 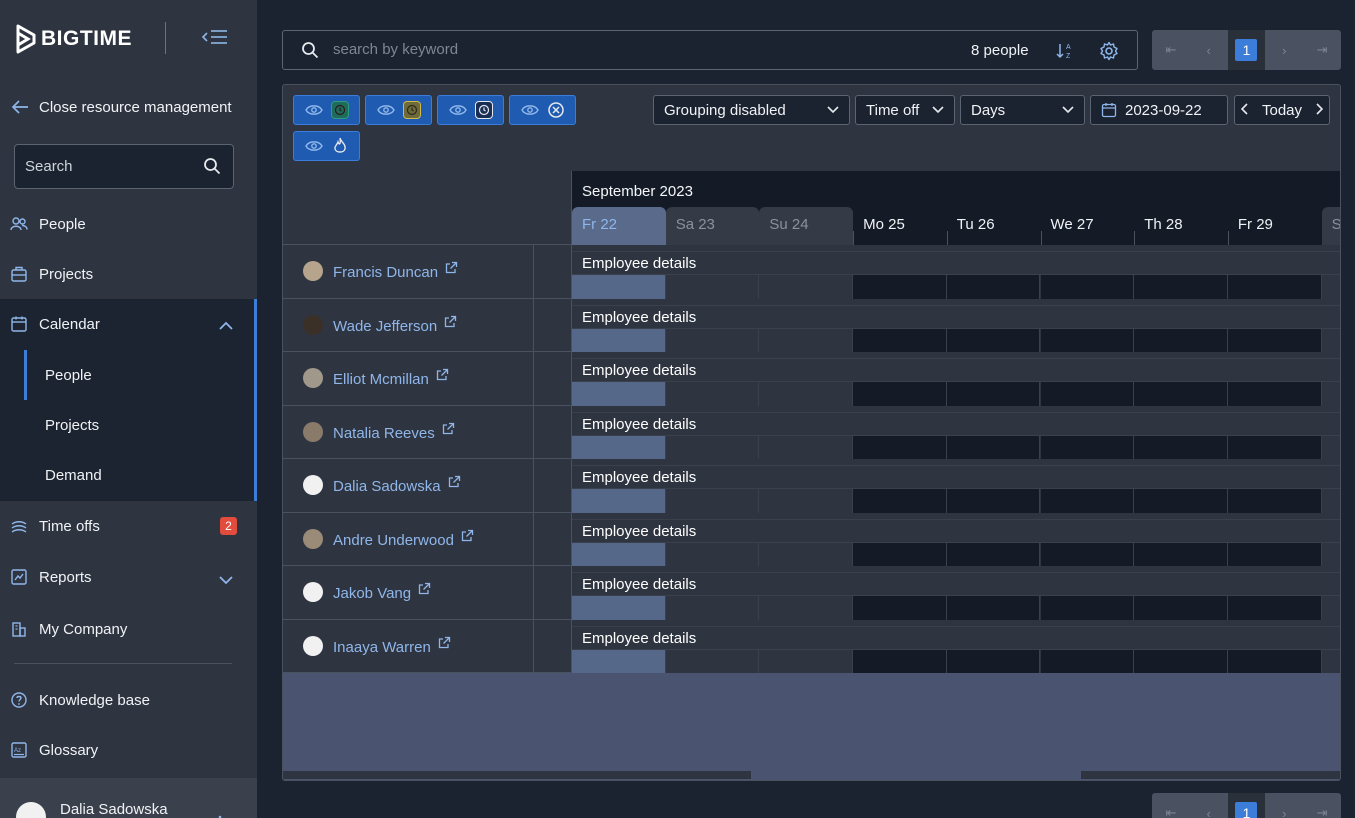 I want to click on sidebar-subitem-calendar-people: People, so click(x=139, y=375).